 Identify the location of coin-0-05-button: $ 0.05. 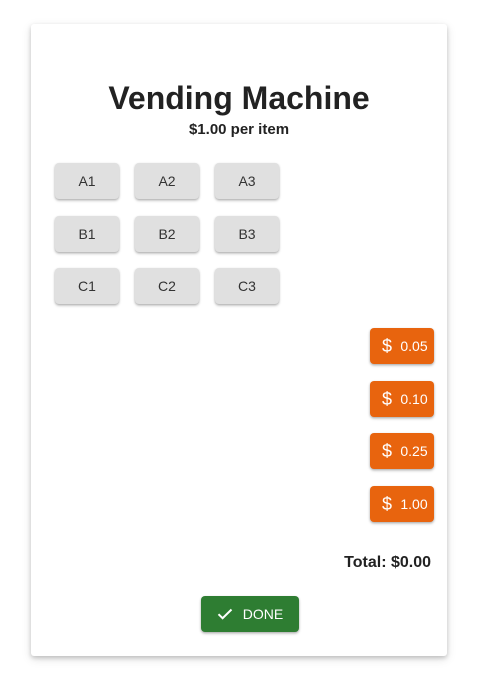
(402, 346).